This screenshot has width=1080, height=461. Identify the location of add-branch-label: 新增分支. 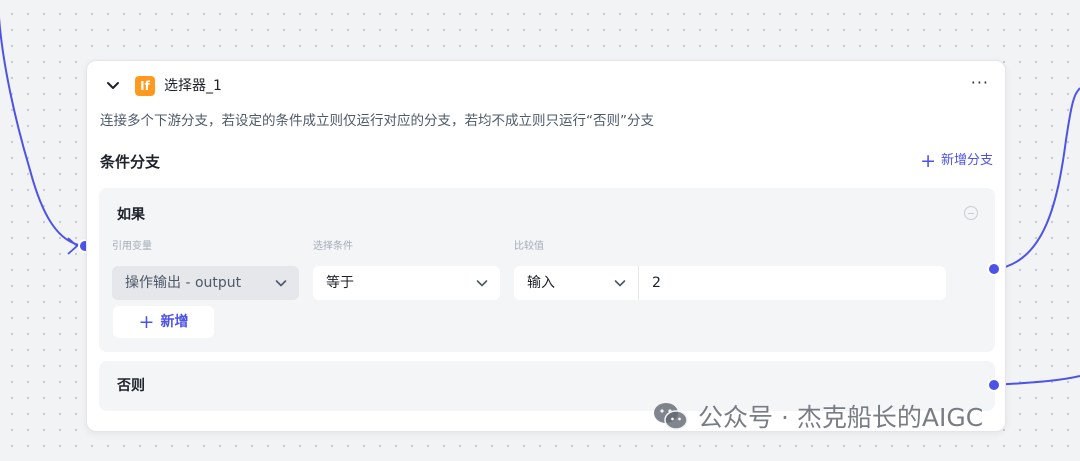
(966, 160).